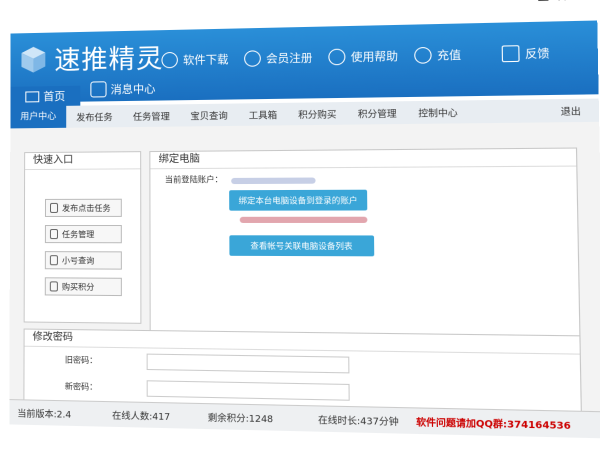  I want to click on remaining-points-text: 剩余积分:1248, so click(240, 418).